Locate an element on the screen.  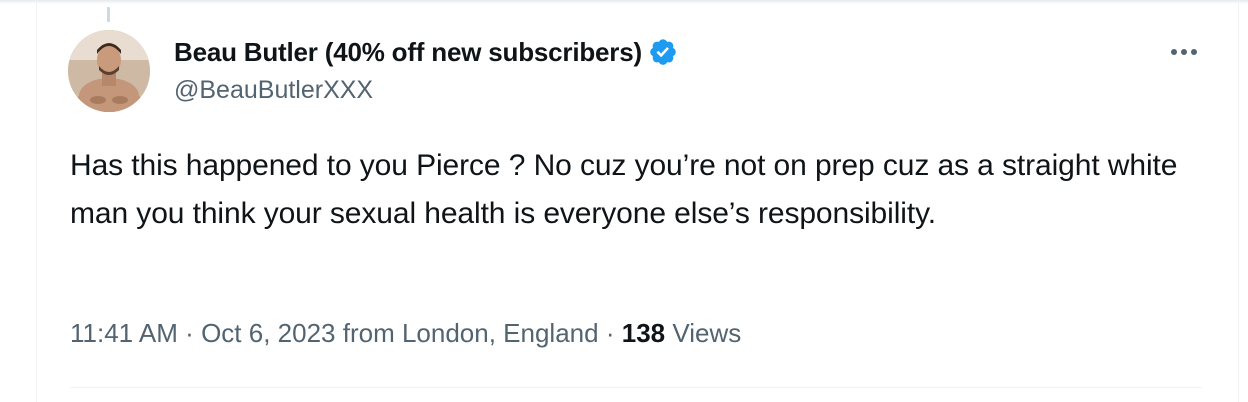
tweet-date: Oct 6, 2023 is located at coordinates (268, 333).